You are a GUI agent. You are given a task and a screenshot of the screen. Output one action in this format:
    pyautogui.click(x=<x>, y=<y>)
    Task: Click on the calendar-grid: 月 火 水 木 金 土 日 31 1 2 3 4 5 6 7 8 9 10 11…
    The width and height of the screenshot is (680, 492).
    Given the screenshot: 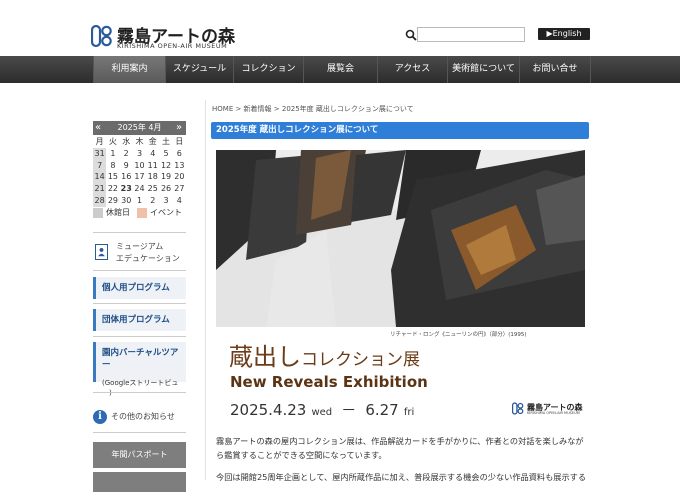 What is the action you would take?
    pyautogui.click(x=139, y=171)
    